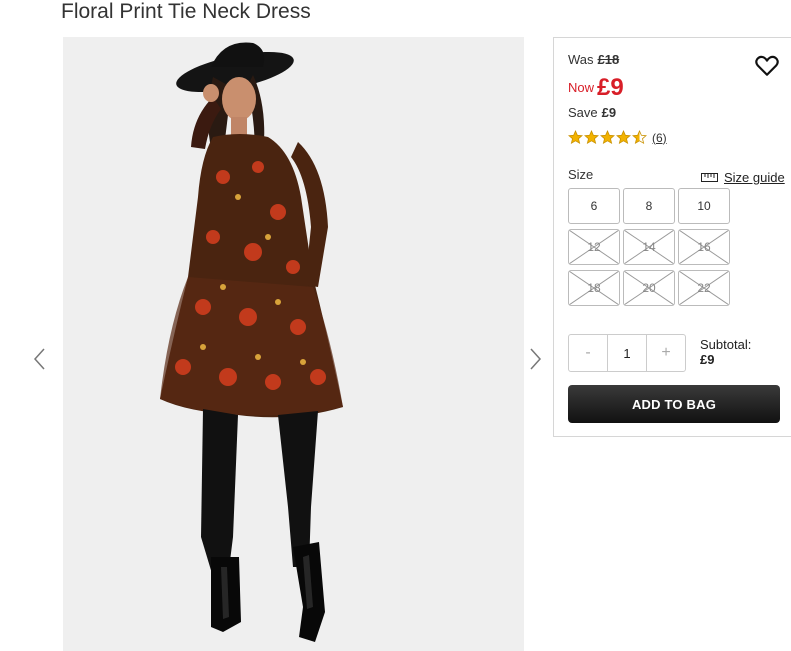 This screenshot has width=791, height=651. I want to click on gallery-next-button, so click(535, 359).